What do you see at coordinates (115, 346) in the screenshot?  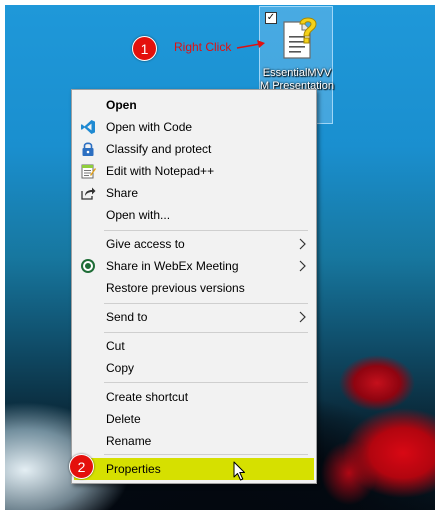 I see `menu-item-label: Cut` at bounding box center [115, 346].